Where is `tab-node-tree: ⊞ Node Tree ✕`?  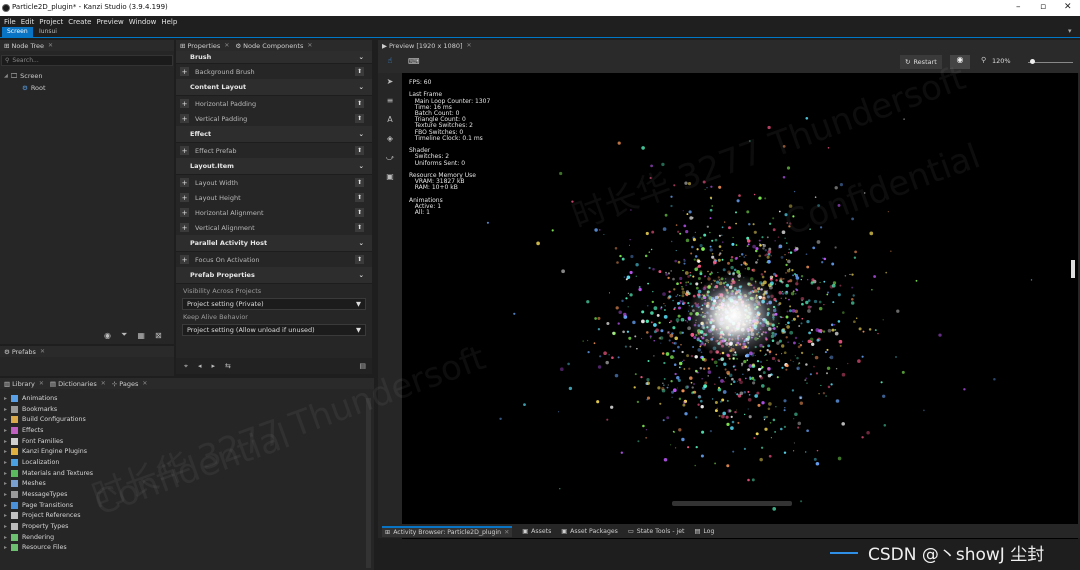 tab-node-tree: ⊞ Node Tree ✕ is located at coordinates (28, 46).